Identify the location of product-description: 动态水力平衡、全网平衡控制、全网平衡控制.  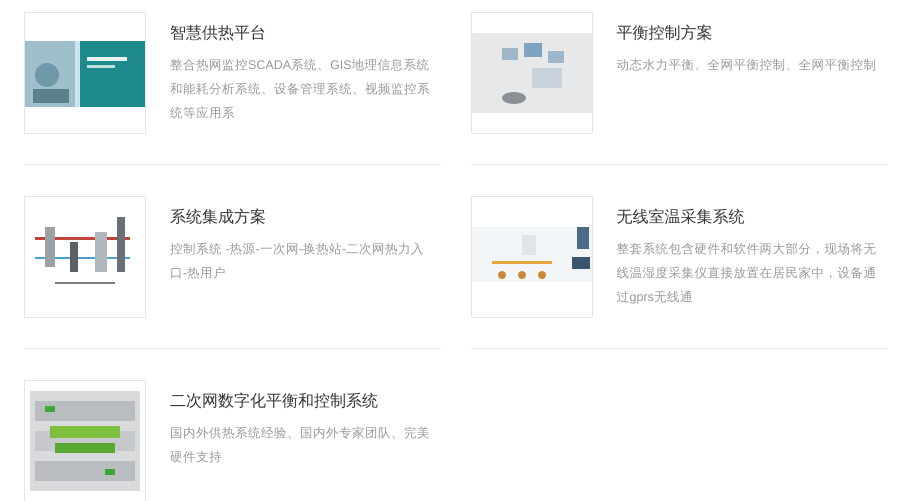
(746, 65).